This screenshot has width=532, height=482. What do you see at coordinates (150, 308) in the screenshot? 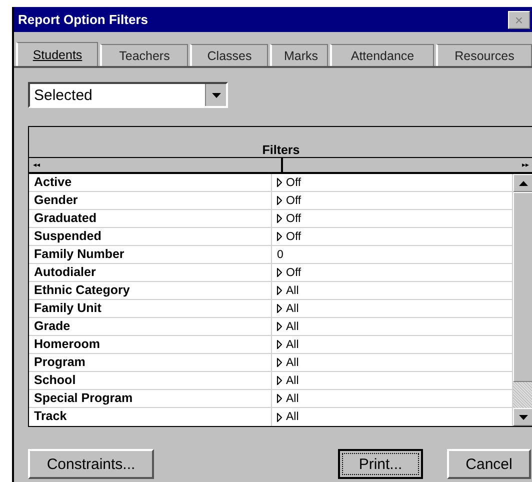
I see `filter-name: Family Unit` at bounding box center [150, 308].